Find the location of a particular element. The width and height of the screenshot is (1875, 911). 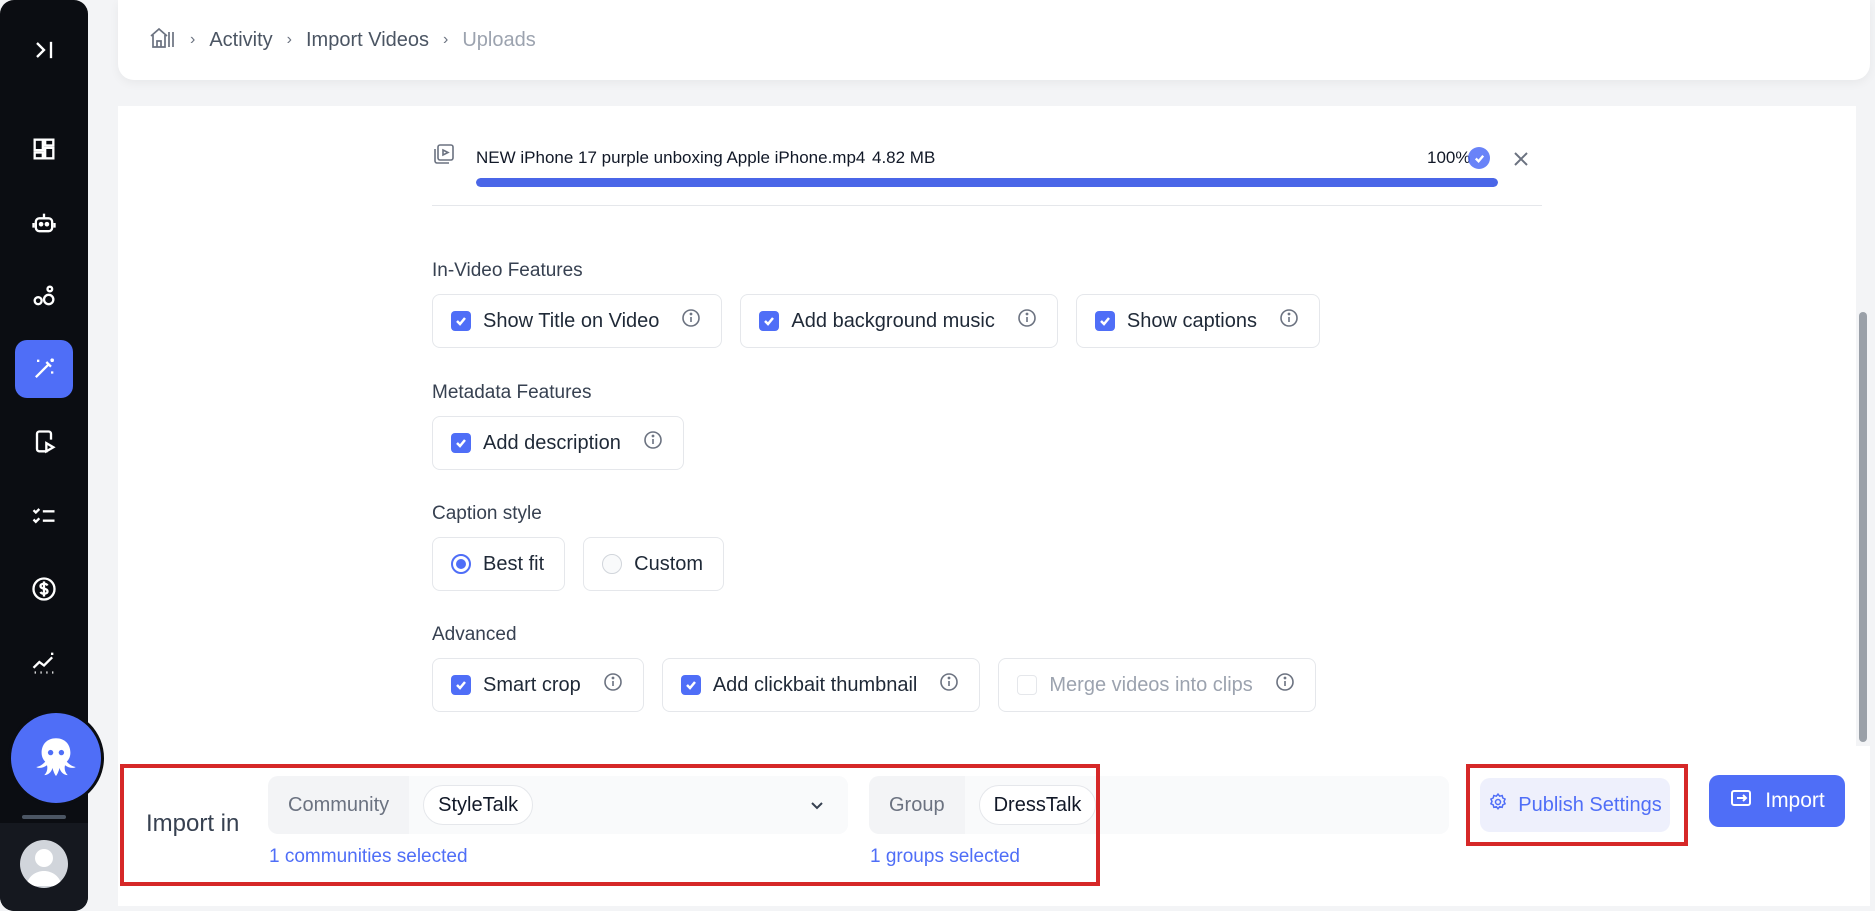

option-label: Show Title on Video is located at coordinates (571, 320).